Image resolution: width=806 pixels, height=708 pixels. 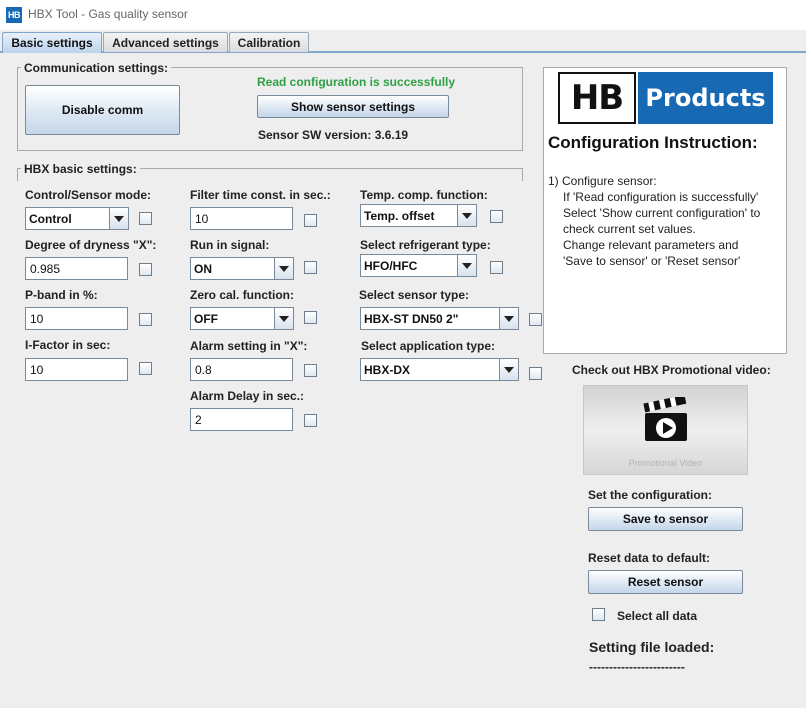 I want to click on ifactor-label: I-Factor in sec:, so click(x=68, y=345).